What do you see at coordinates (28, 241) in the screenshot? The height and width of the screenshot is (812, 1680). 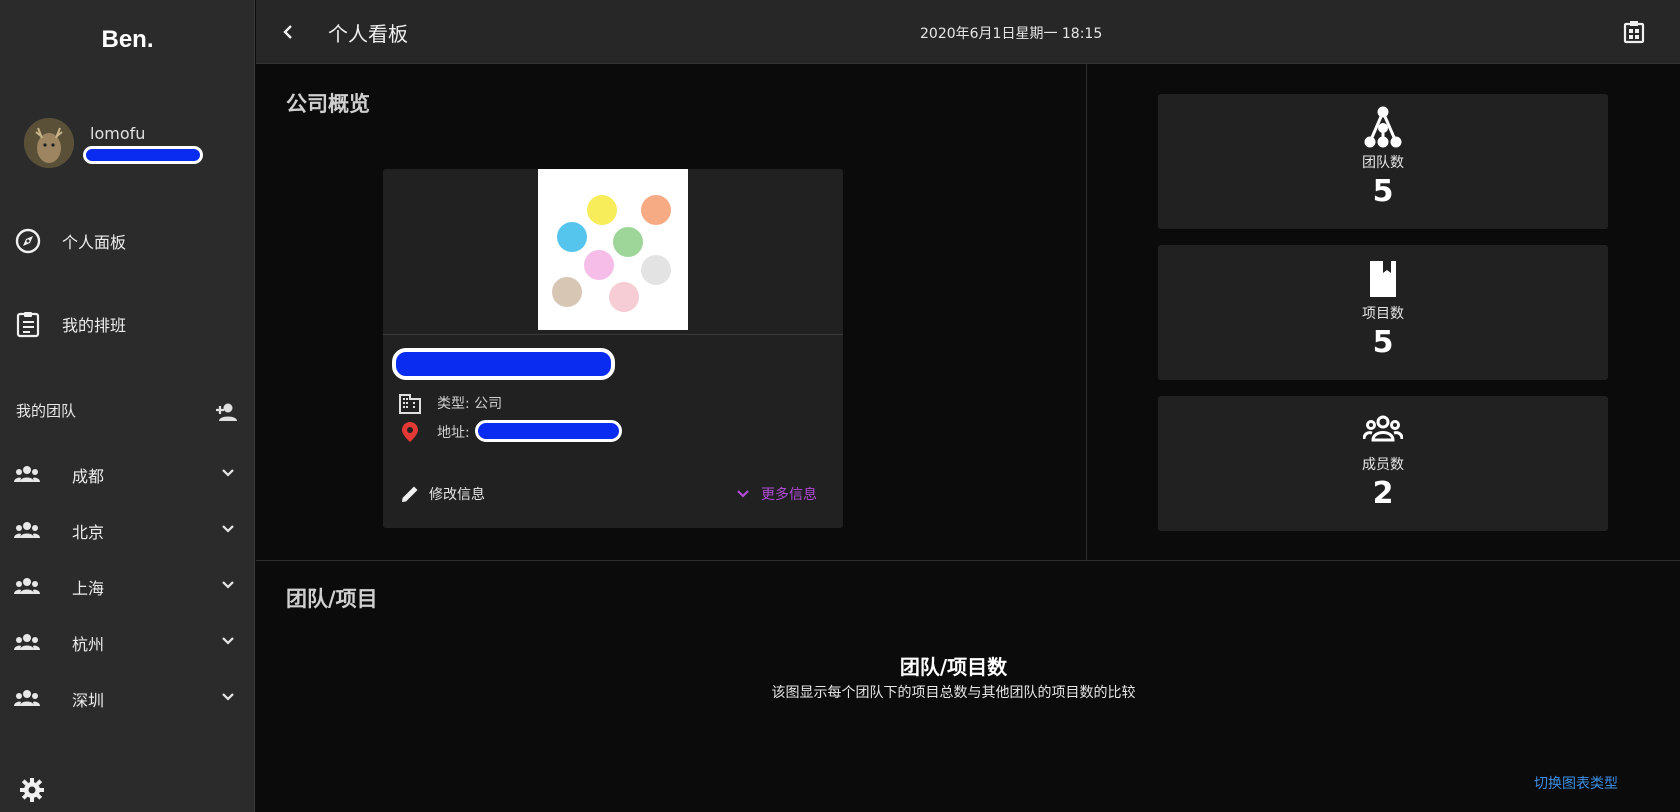 I see `compass-icon` at bounding box center [28, 241].